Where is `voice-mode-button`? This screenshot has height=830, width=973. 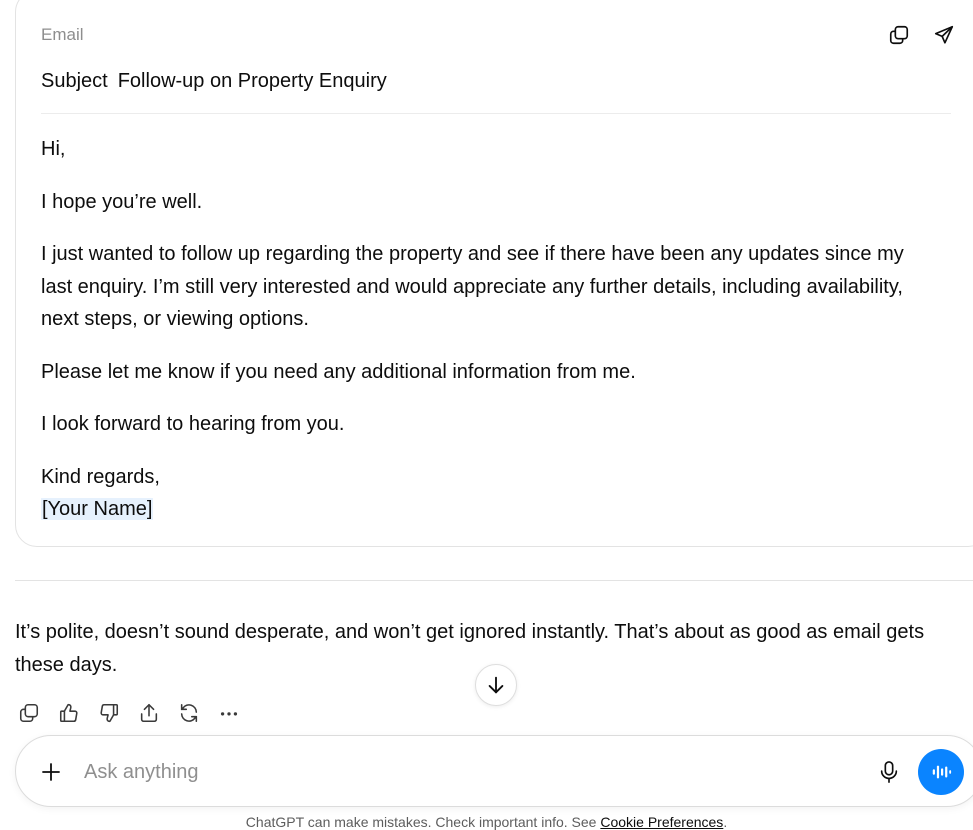
voice-mode-button is located at coordinates (941, 772).